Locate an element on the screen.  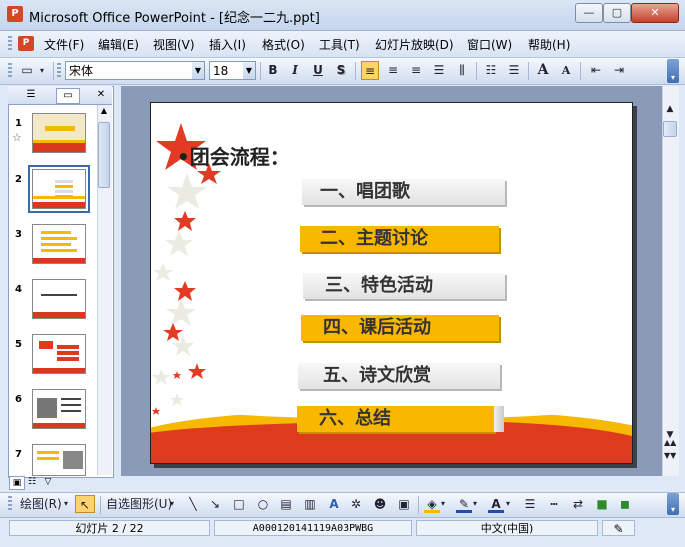
design-template-name: A000120141119A03PWBG is located at coordinates (313, 528).